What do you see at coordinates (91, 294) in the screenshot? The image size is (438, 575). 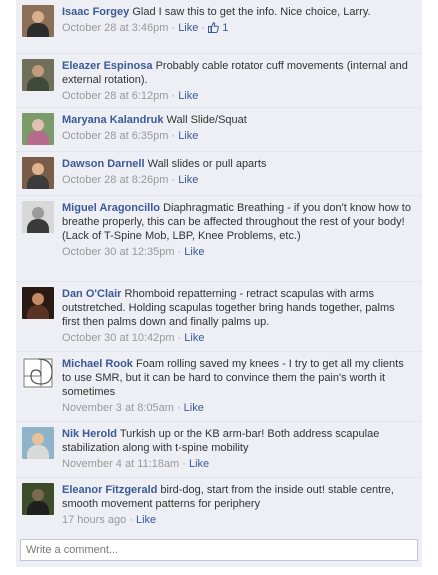 I see `comment-author: Dan O'Clair` at bounding box center [91, 294].